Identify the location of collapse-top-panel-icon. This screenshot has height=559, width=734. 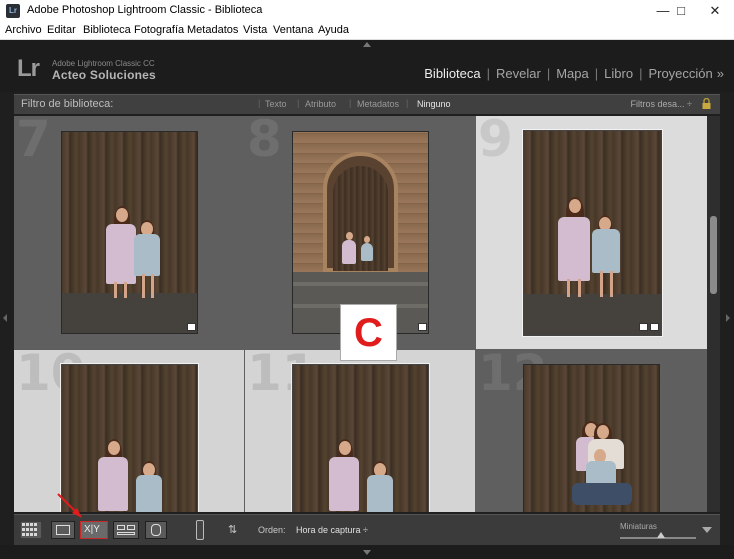
(367, 44).